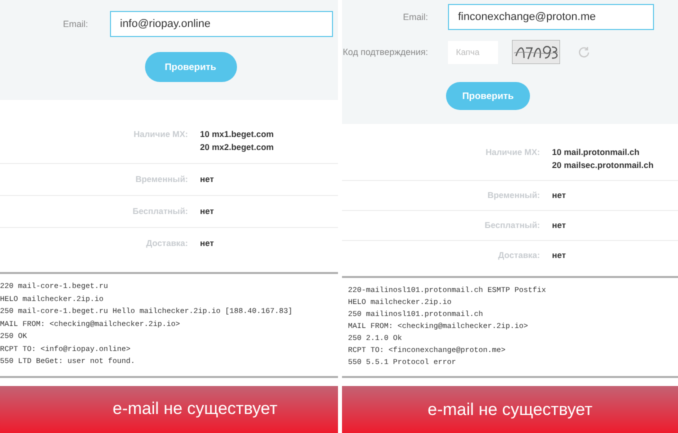 The height and width of the screenshot is (433, 678). What do you see at coordinates (603, 165) in the screenshot?
I see `result-value: 20 mailsec.protonmail.ch` at bounding box center [603, 165].